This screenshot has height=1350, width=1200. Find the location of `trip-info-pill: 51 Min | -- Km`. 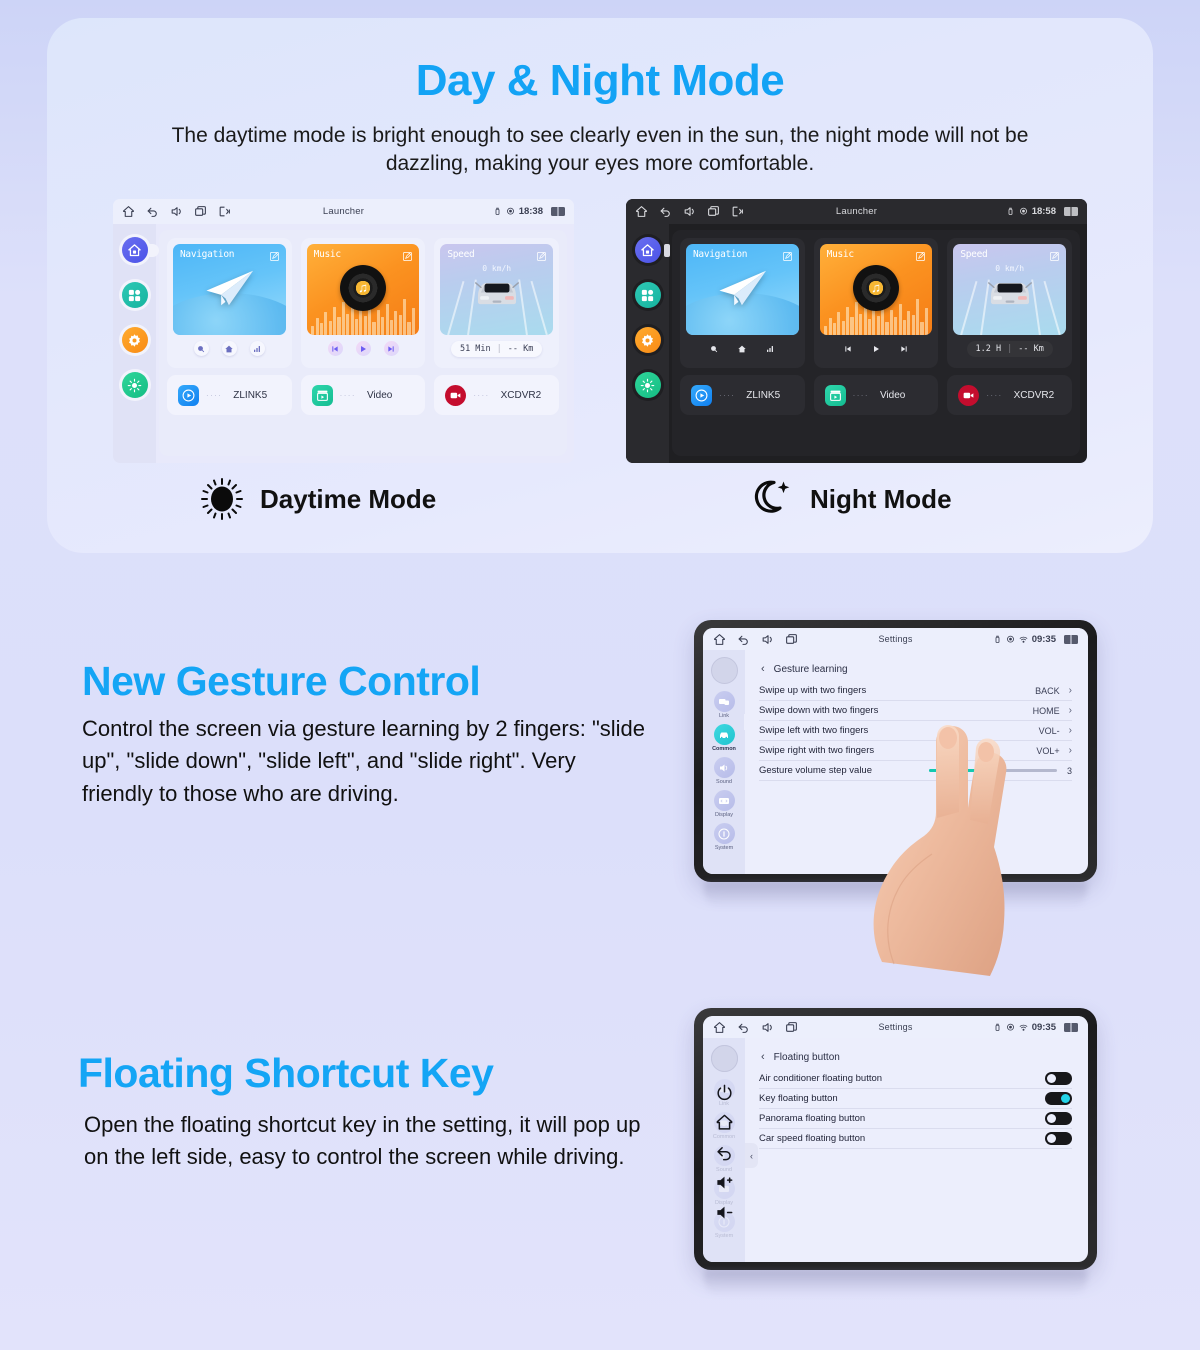

trip-info-pill: 51 Min | -- Km is located at coordinates (496, 348).